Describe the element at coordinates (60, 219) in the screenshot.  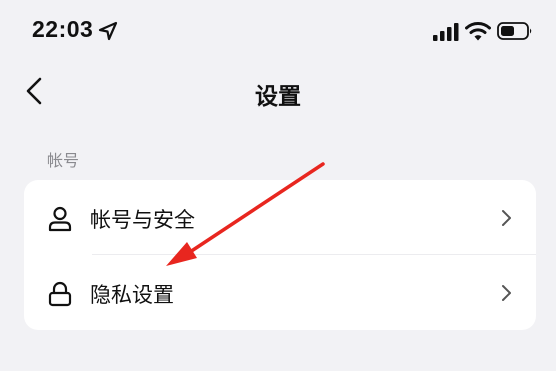
I see `user-icon` at that location.